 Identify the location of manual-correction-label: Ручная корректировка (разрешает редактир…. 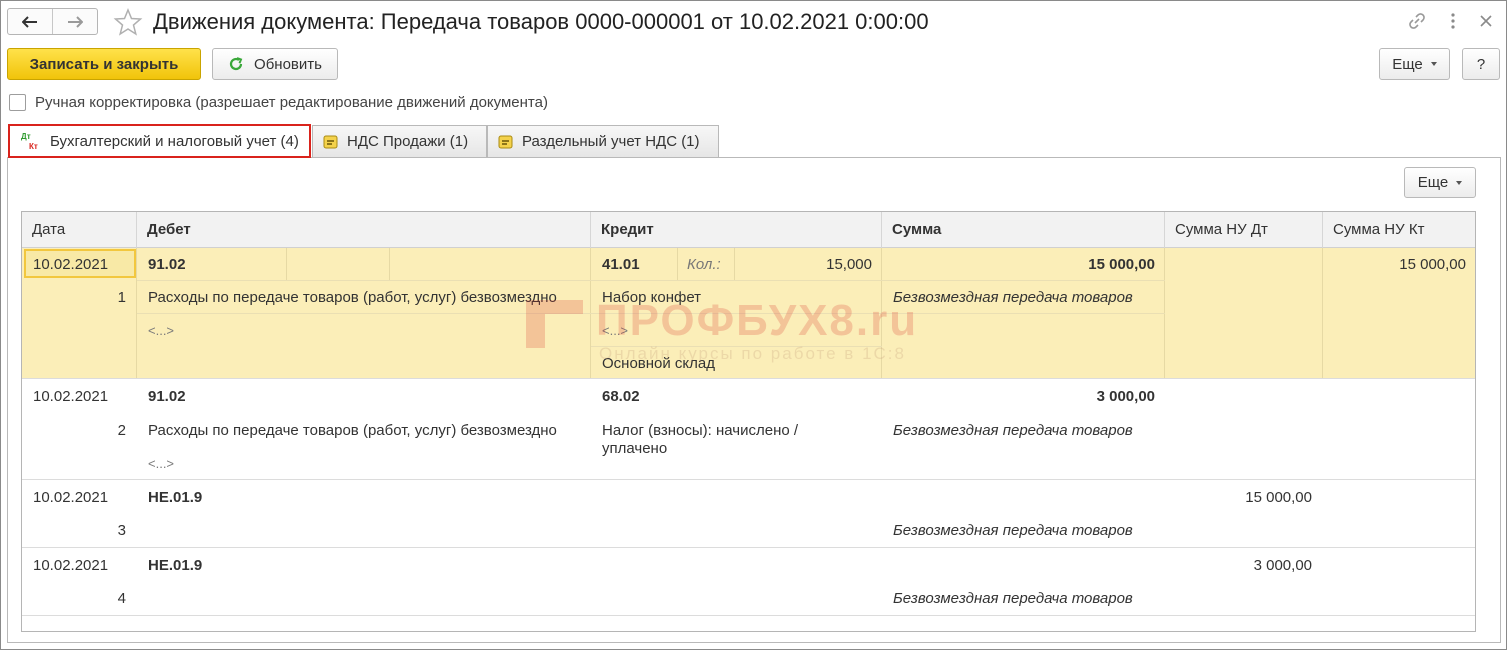
(291, 102).